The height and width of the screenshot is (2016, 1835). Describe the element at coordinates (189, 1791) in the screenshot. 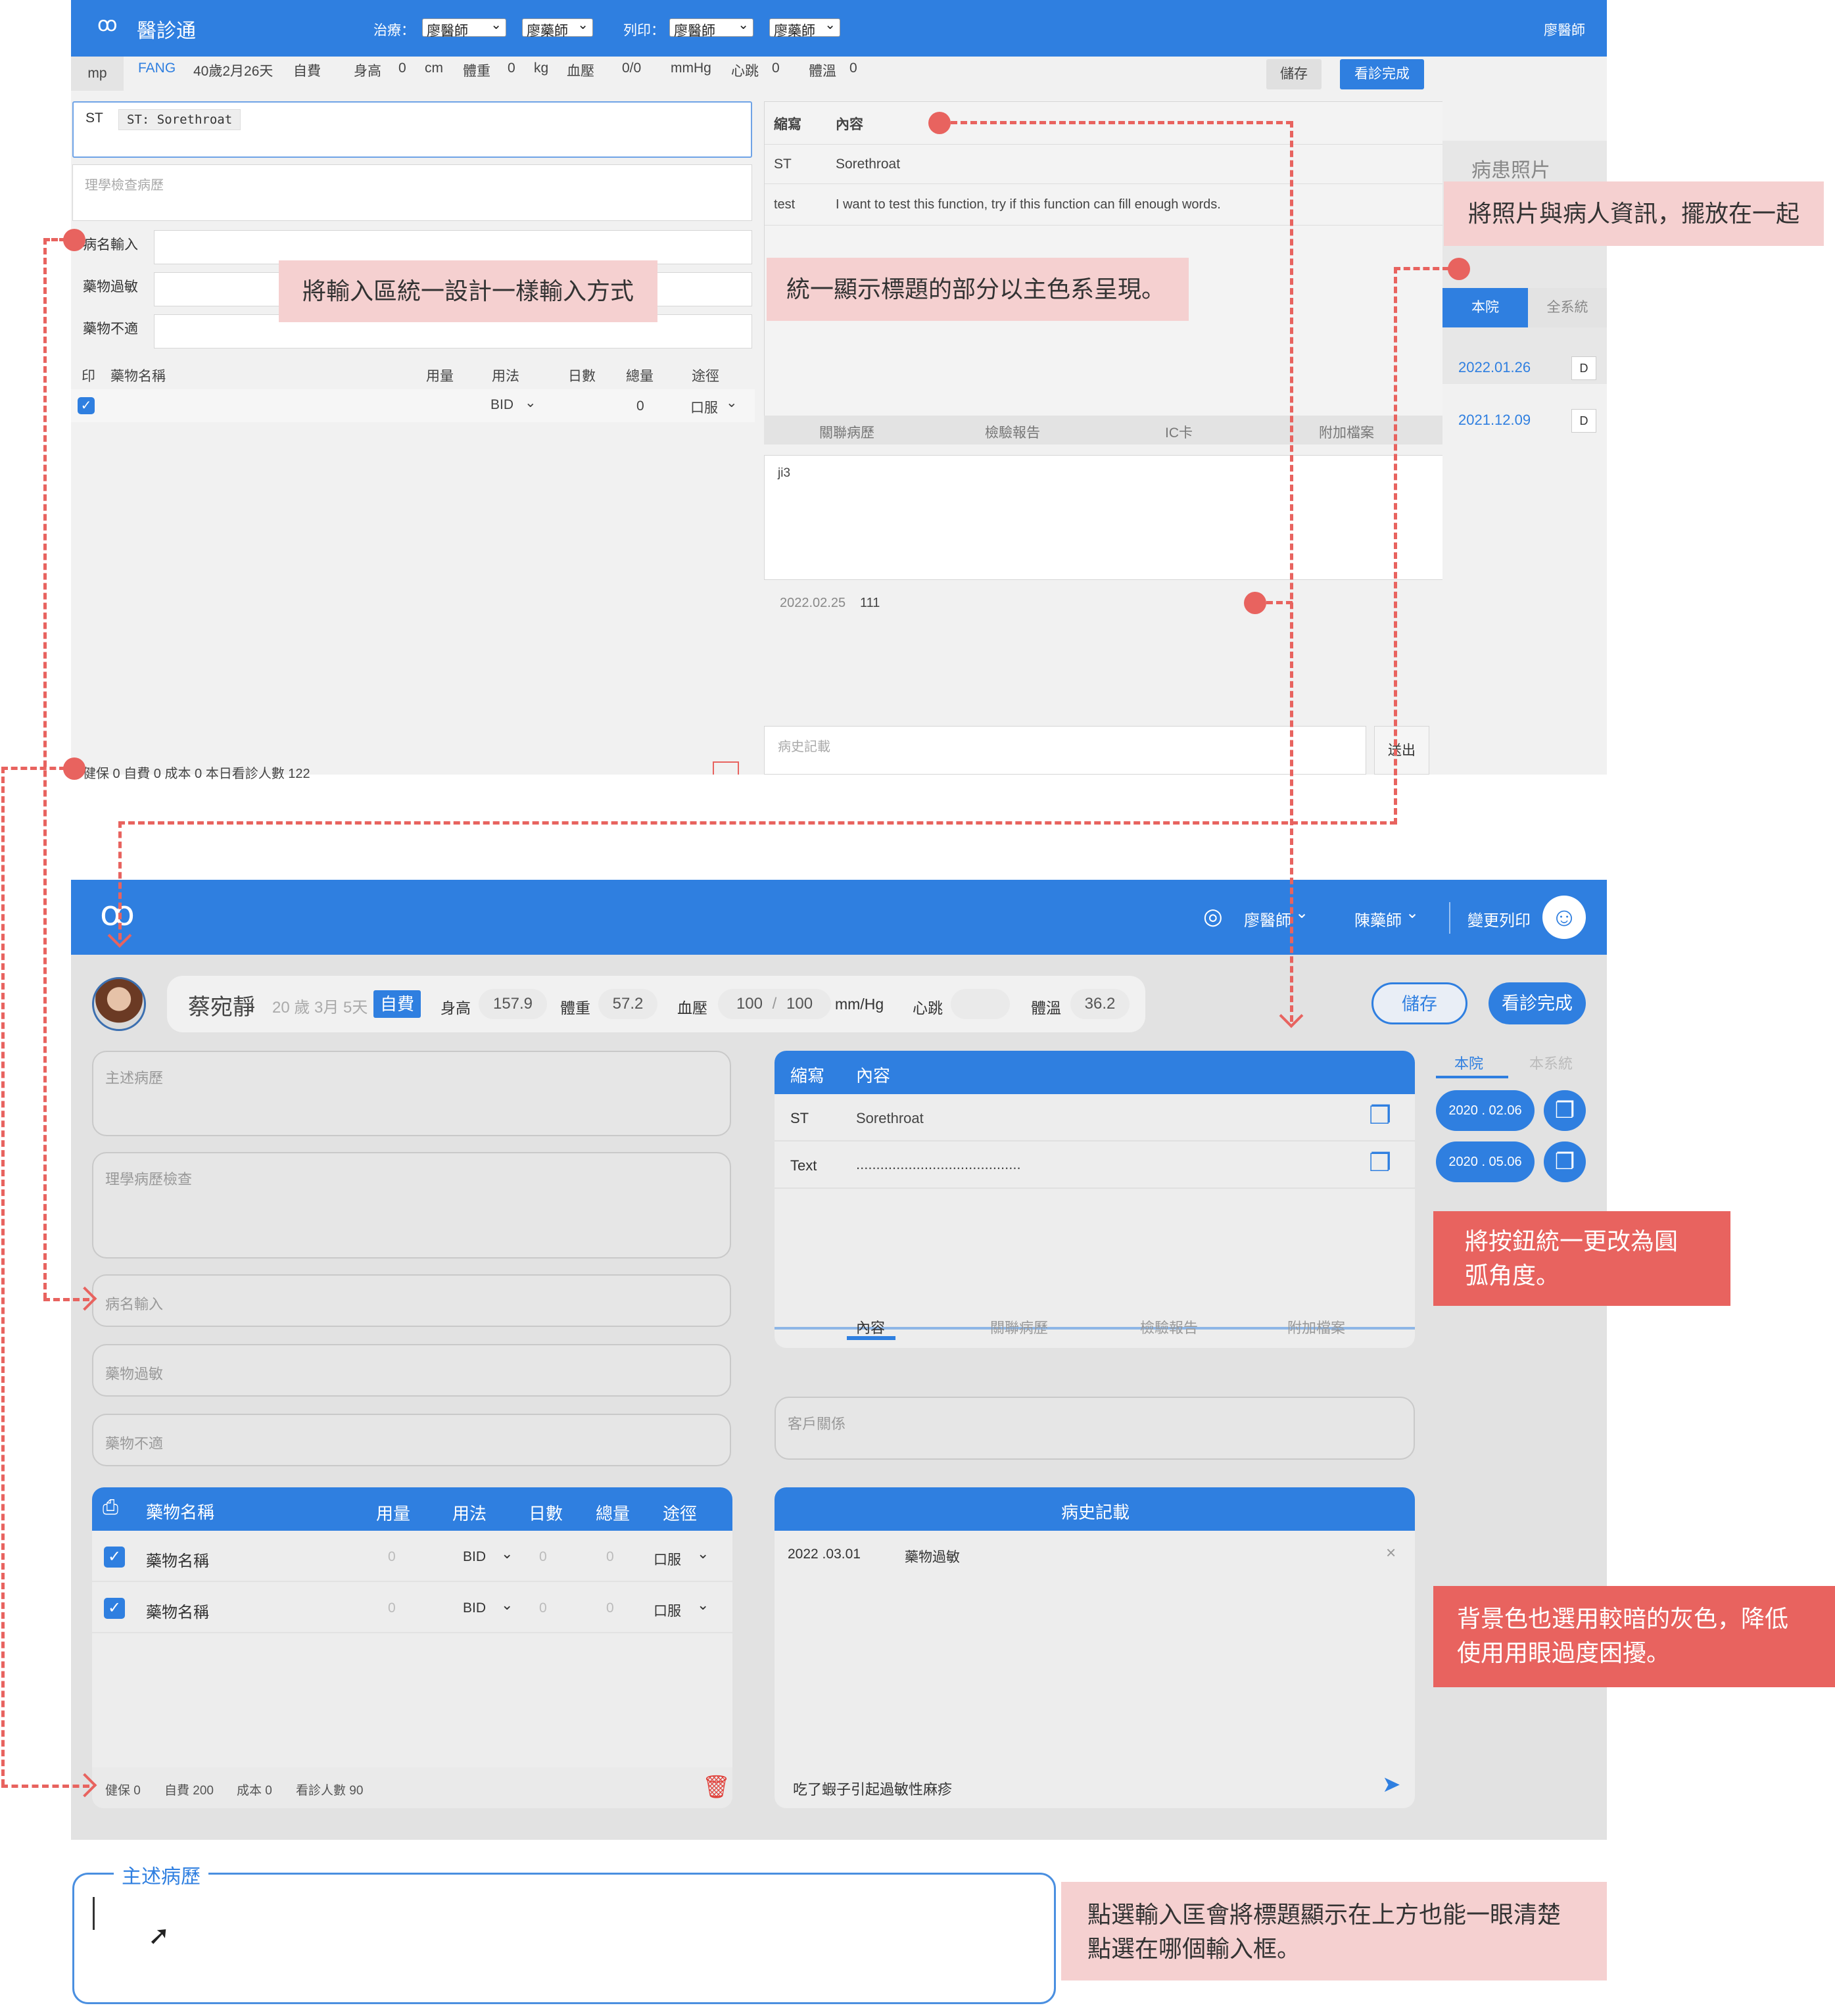

I see `self-pay-total: 自費 200` at that location.